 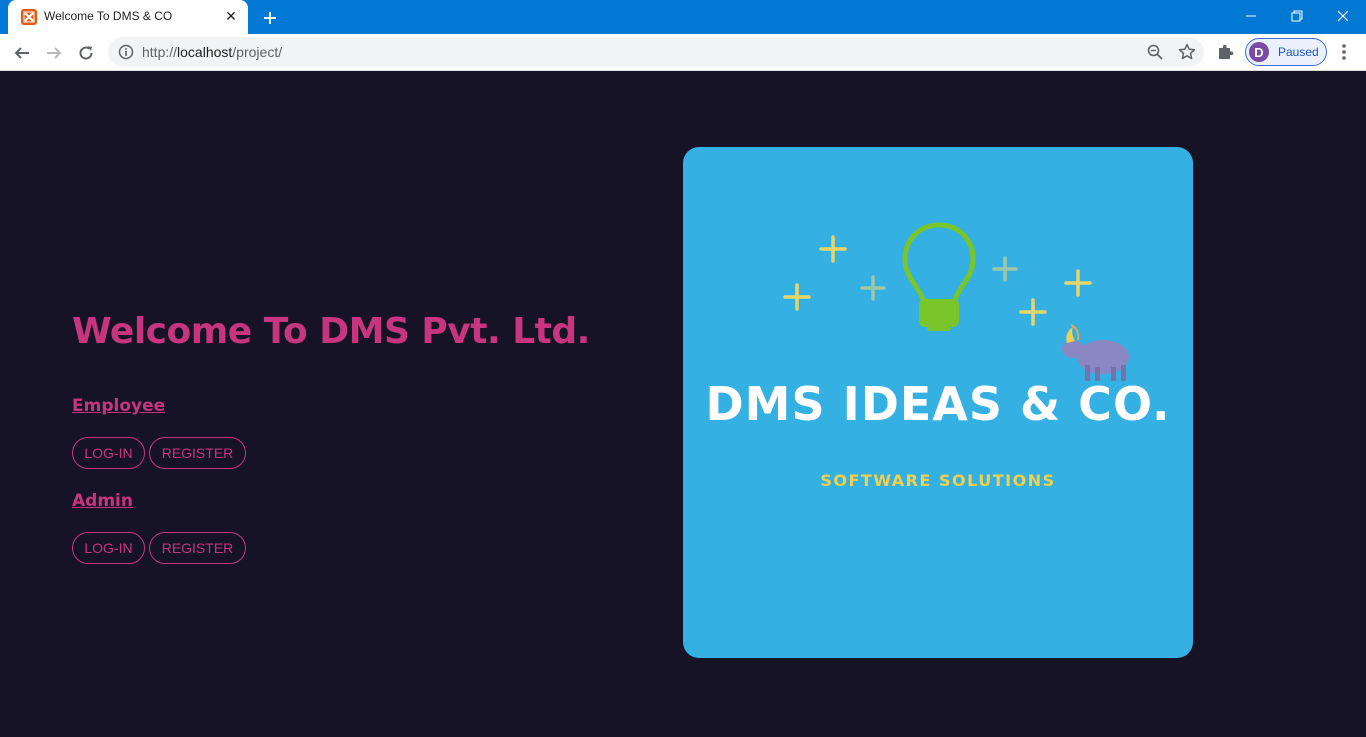 What do you see at coordinates (108, 453) in the screenshot?
I see `employee-login-button: LOG-IN` at bounding box center [108, 453].